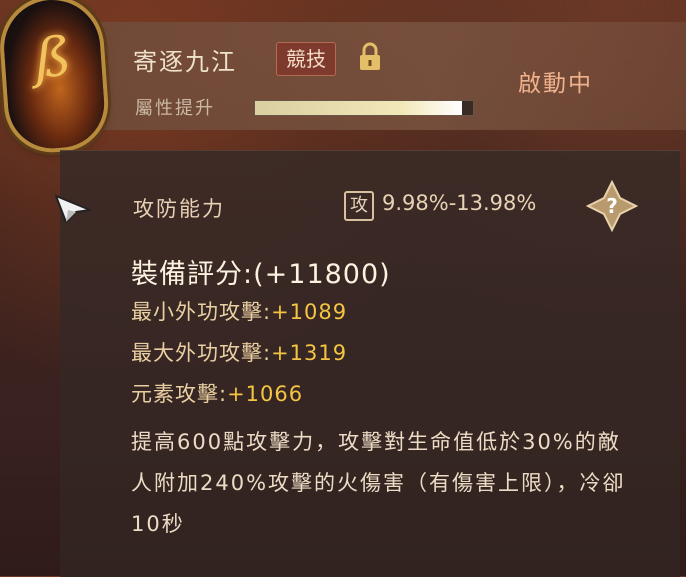 Image resolution: width=686 pixels, height=577 pixels. What do you see at coordinates (175, 394) in the screenshot?
I see `stat-label: 元素攻擊` at bounding box center [175, 394].